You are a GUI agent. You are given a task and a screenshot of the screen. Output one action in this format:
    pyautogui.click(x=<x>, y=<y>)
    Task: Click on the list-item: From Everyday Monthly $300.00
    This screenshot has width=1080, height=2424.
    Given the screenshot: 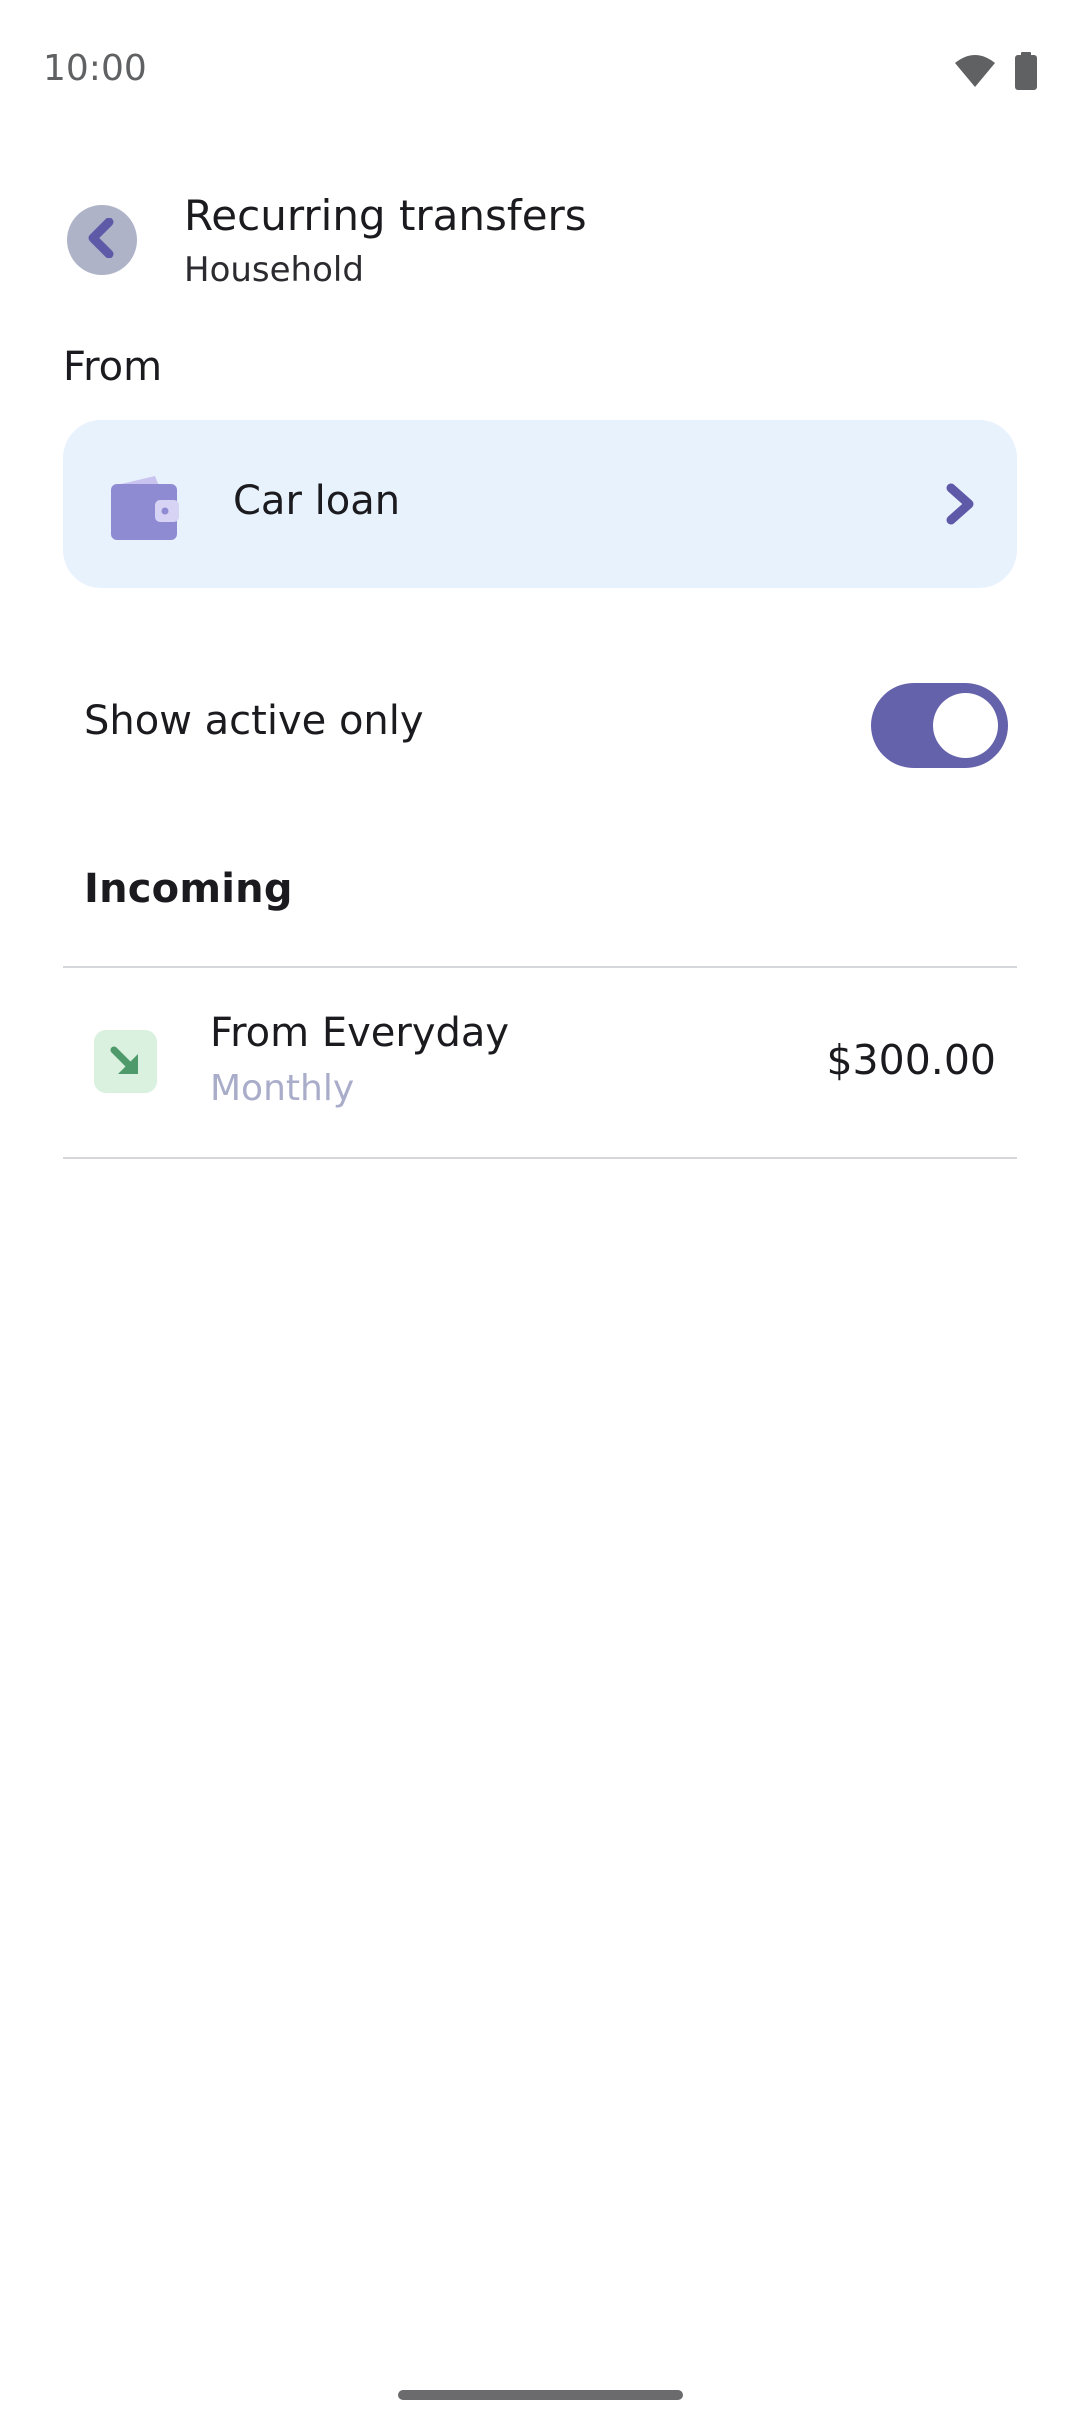 What is the action you would take?
    pyautogui.click(x=540, y=1062)
    